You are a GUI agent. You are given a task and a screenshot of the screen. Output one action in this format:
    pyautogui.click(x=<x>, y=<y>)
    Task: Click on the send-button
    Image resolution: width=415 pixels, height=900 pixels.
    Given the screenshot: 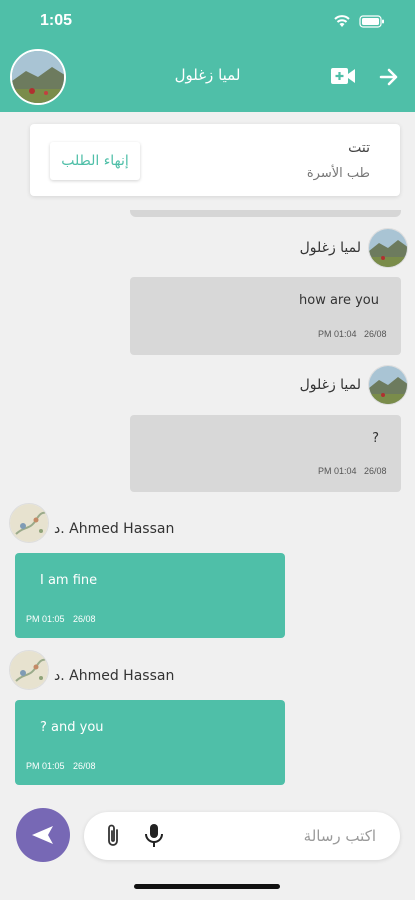 What is the action you would take?
    pyautogui.click(x=43, y=835)
    